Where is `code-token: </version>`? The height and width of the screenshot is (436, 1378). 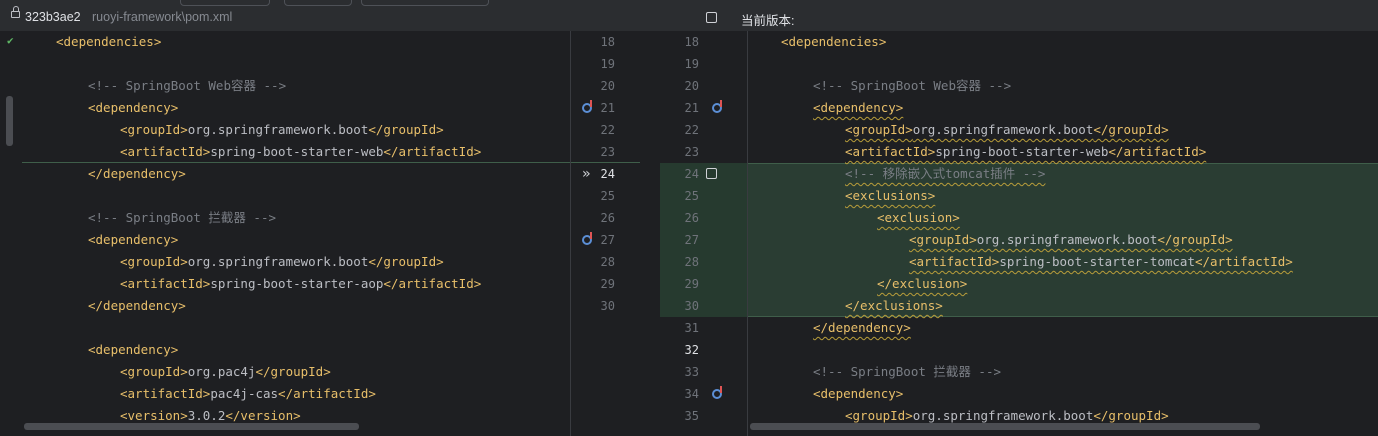
code-token: </version> is located at coordinates (263, 415).